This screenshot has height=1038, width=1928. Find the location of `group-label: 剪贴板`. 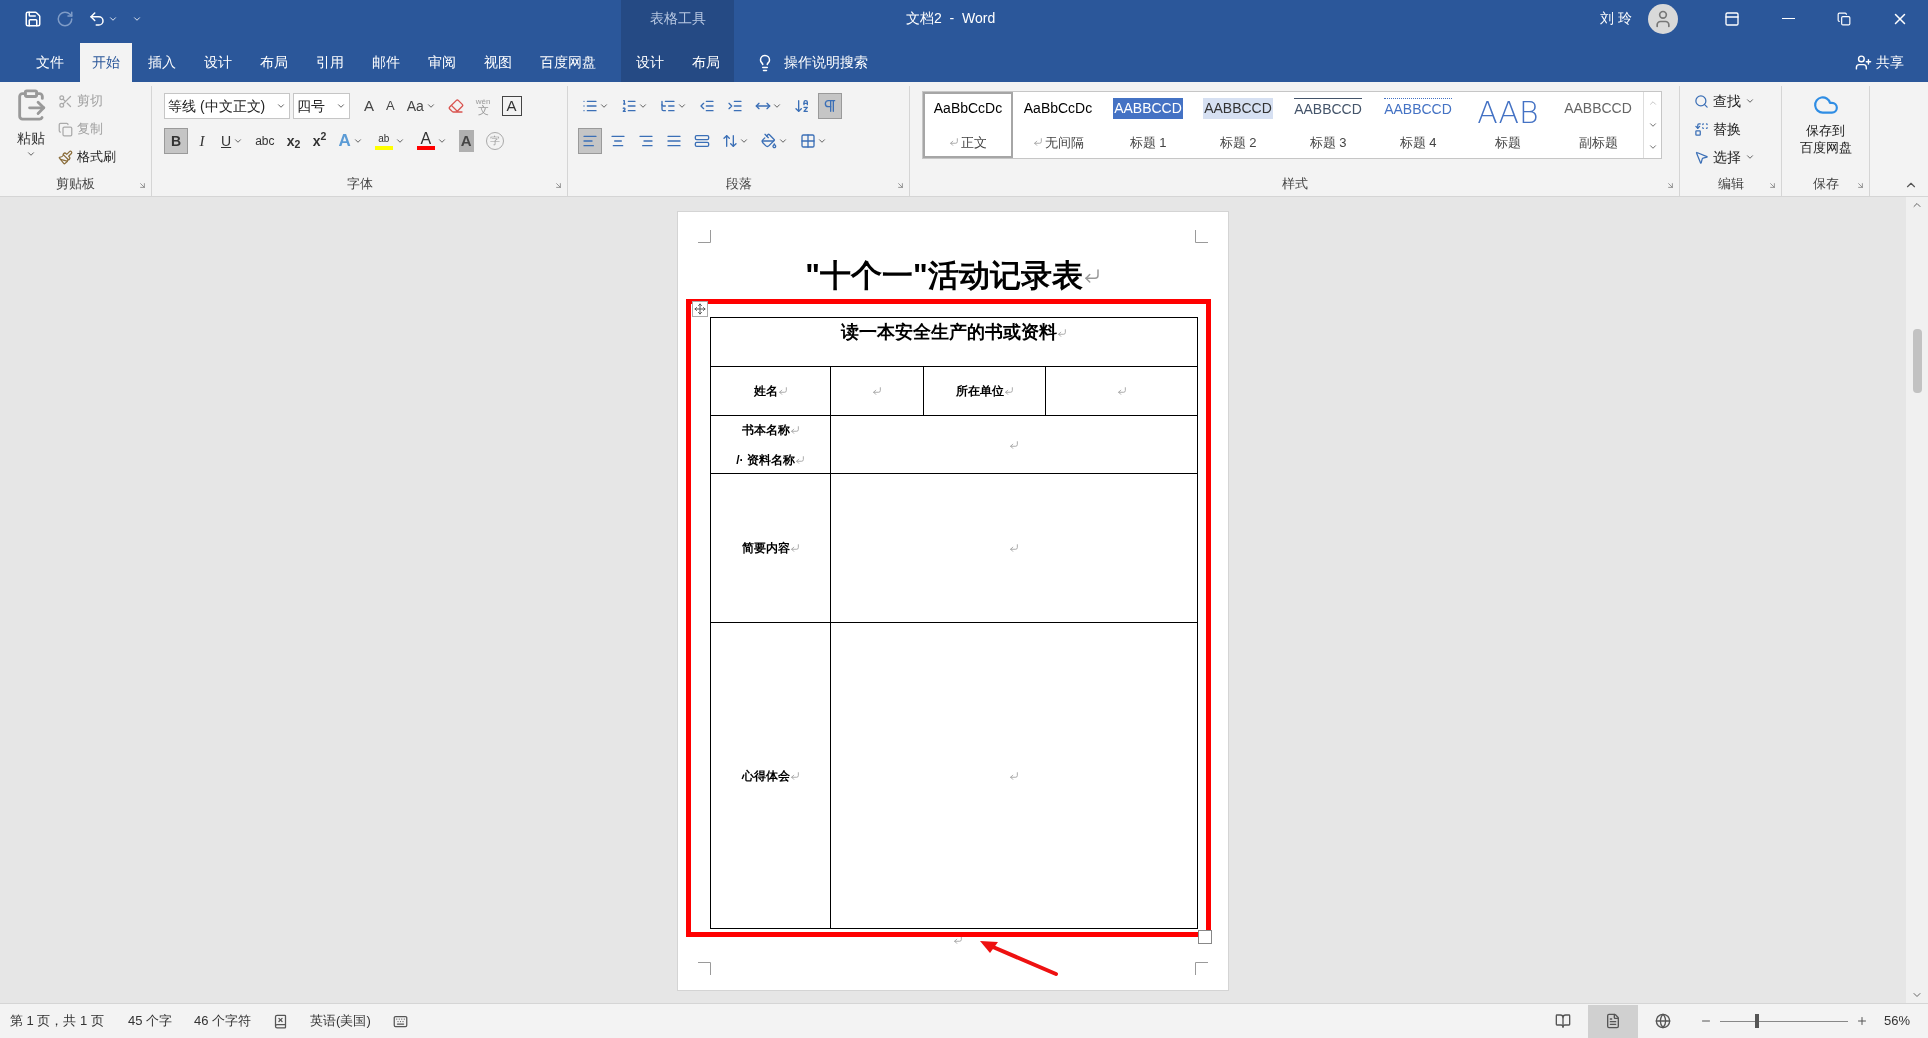

group-label: 剪贴板 is located at coordinates (75, 184).